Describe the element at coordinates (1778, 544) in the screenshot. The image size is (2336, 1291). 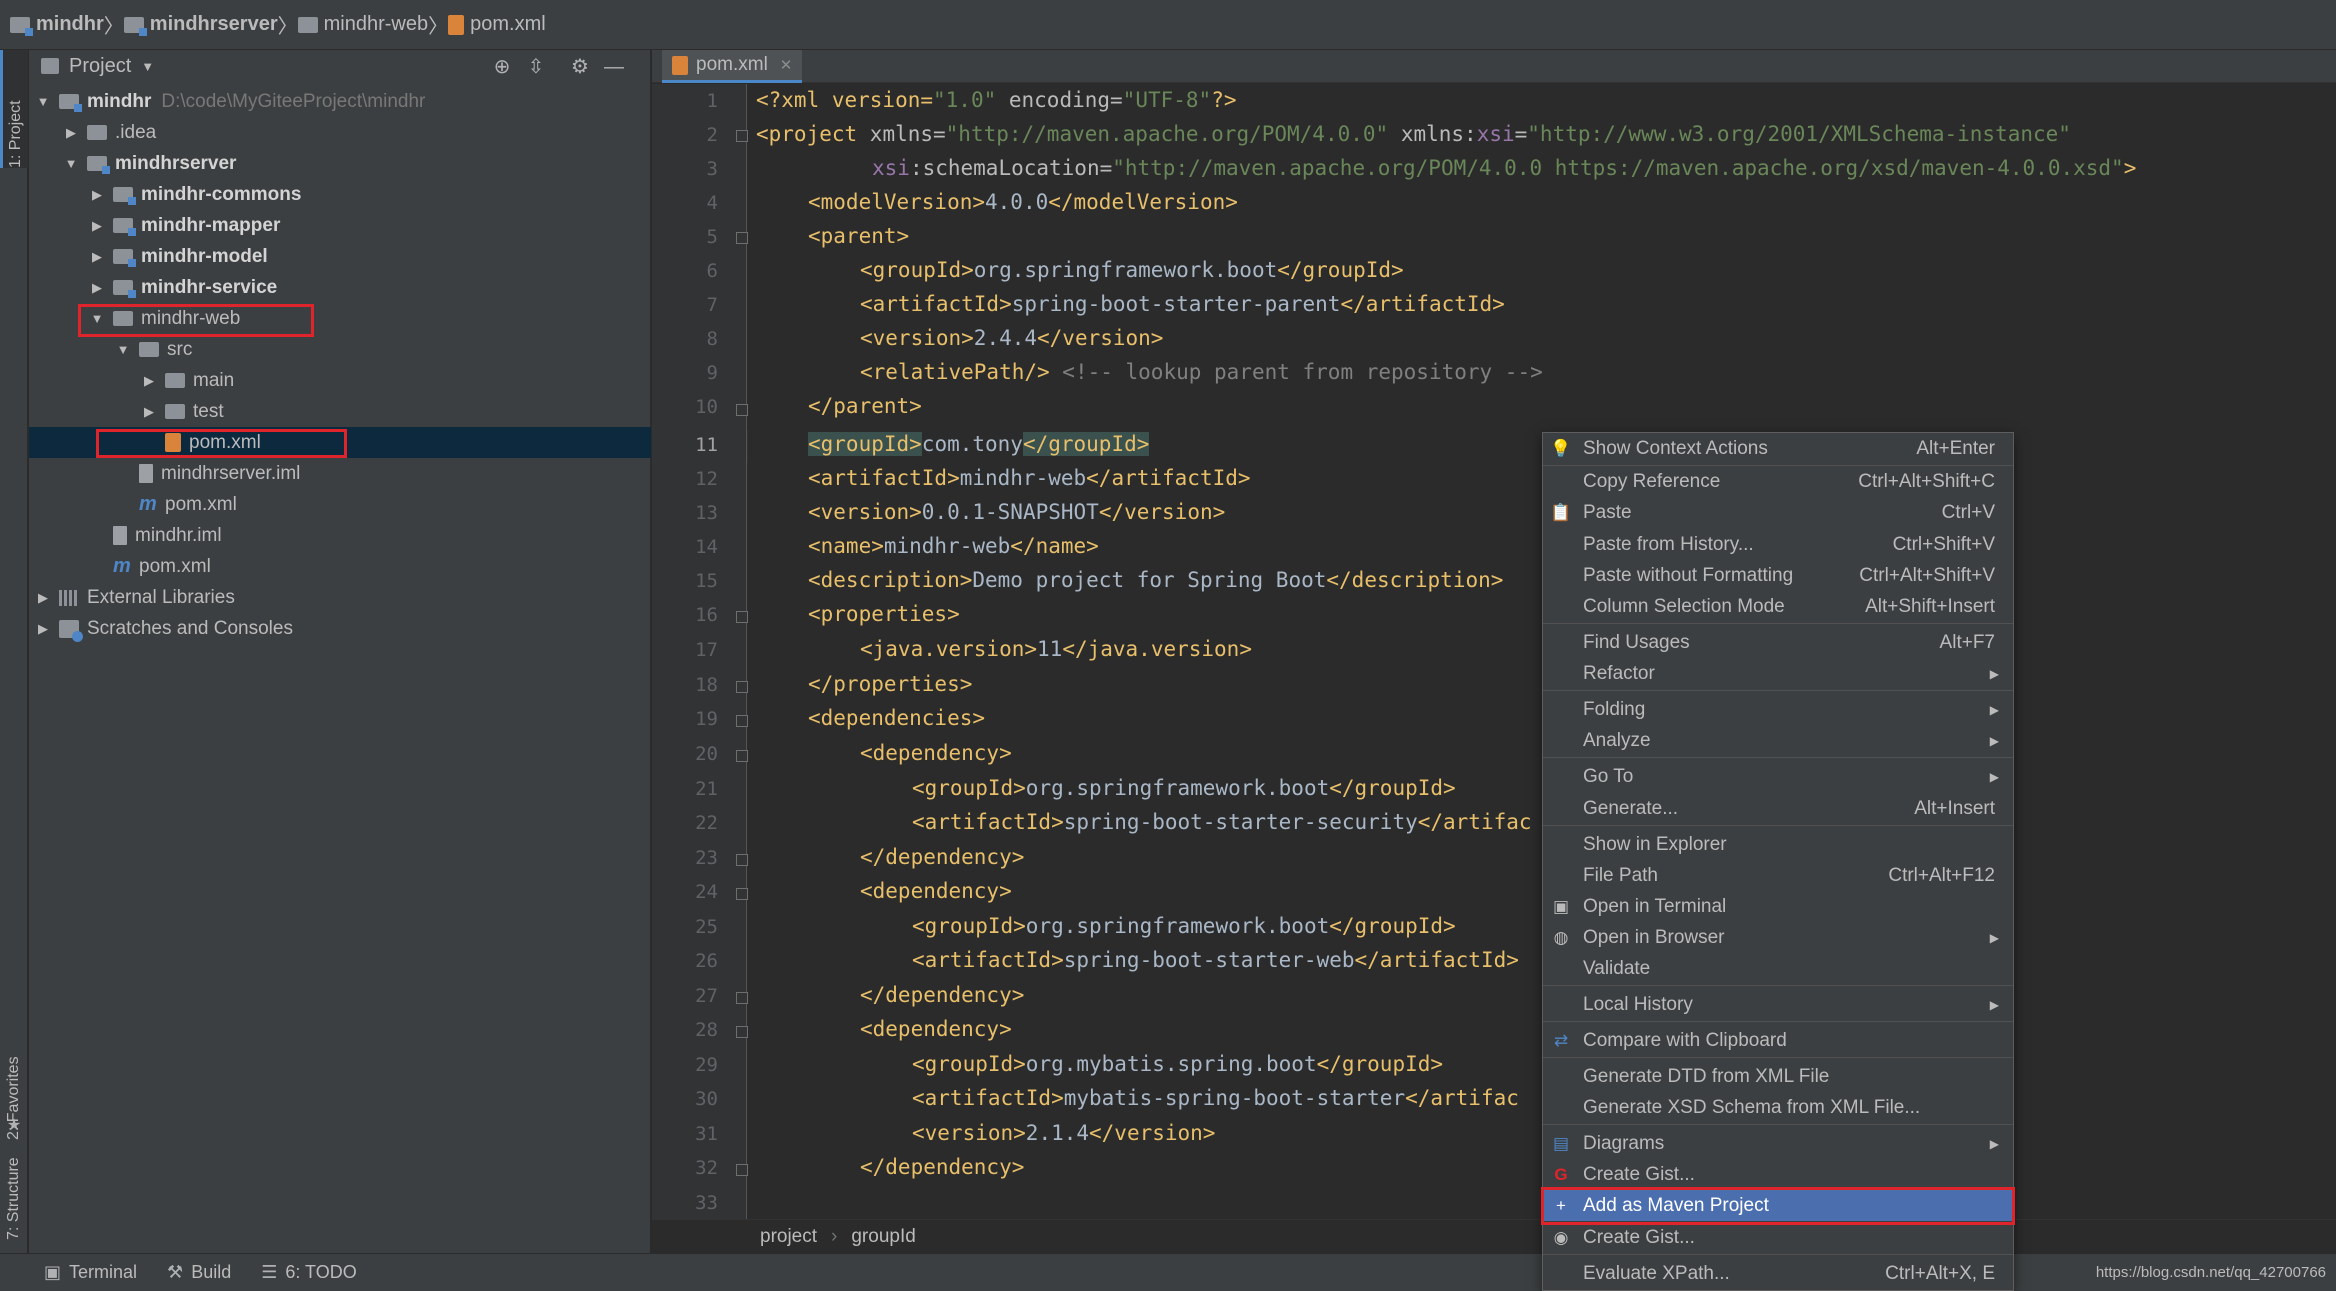
I see `menu-item-paste-from-history: Paste from History... Ctrl+Shift+V` at that location.